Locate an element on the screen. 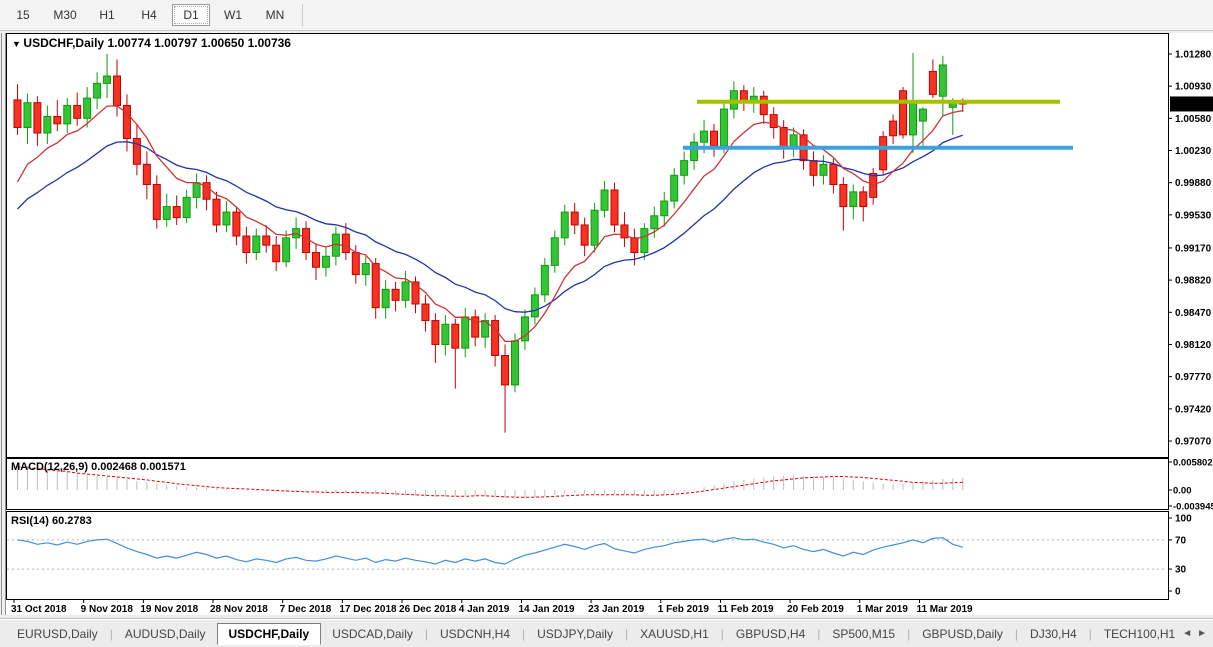 The width and height of the screenshot is (1213, 647). date-label: 4 Jan 2019 is located at coordinates (484, 609).